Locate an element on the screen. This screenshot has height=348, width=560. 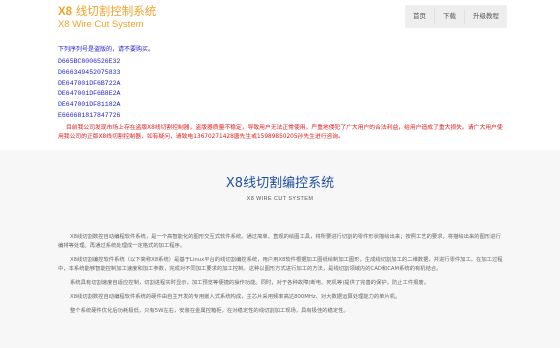
serial-item: DE647001DF6B8E2A is located at coordinates (89, 94).